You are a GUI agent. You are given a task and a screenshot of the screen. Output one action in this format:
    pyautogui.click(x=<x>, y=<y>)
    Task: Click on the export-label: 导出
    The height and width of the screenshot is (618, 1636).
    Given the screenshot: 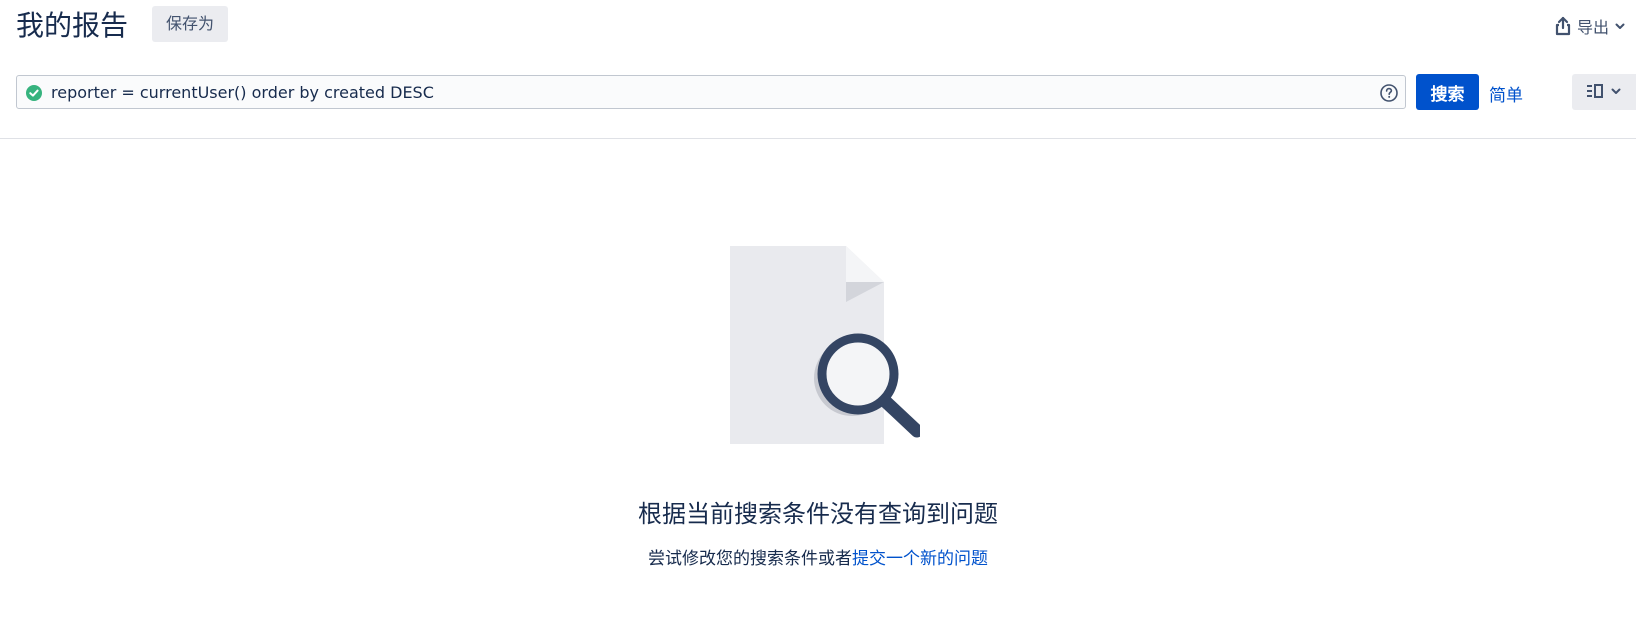 What is the action you would take?
    pyautogui.click(x=1592, y=27)
    